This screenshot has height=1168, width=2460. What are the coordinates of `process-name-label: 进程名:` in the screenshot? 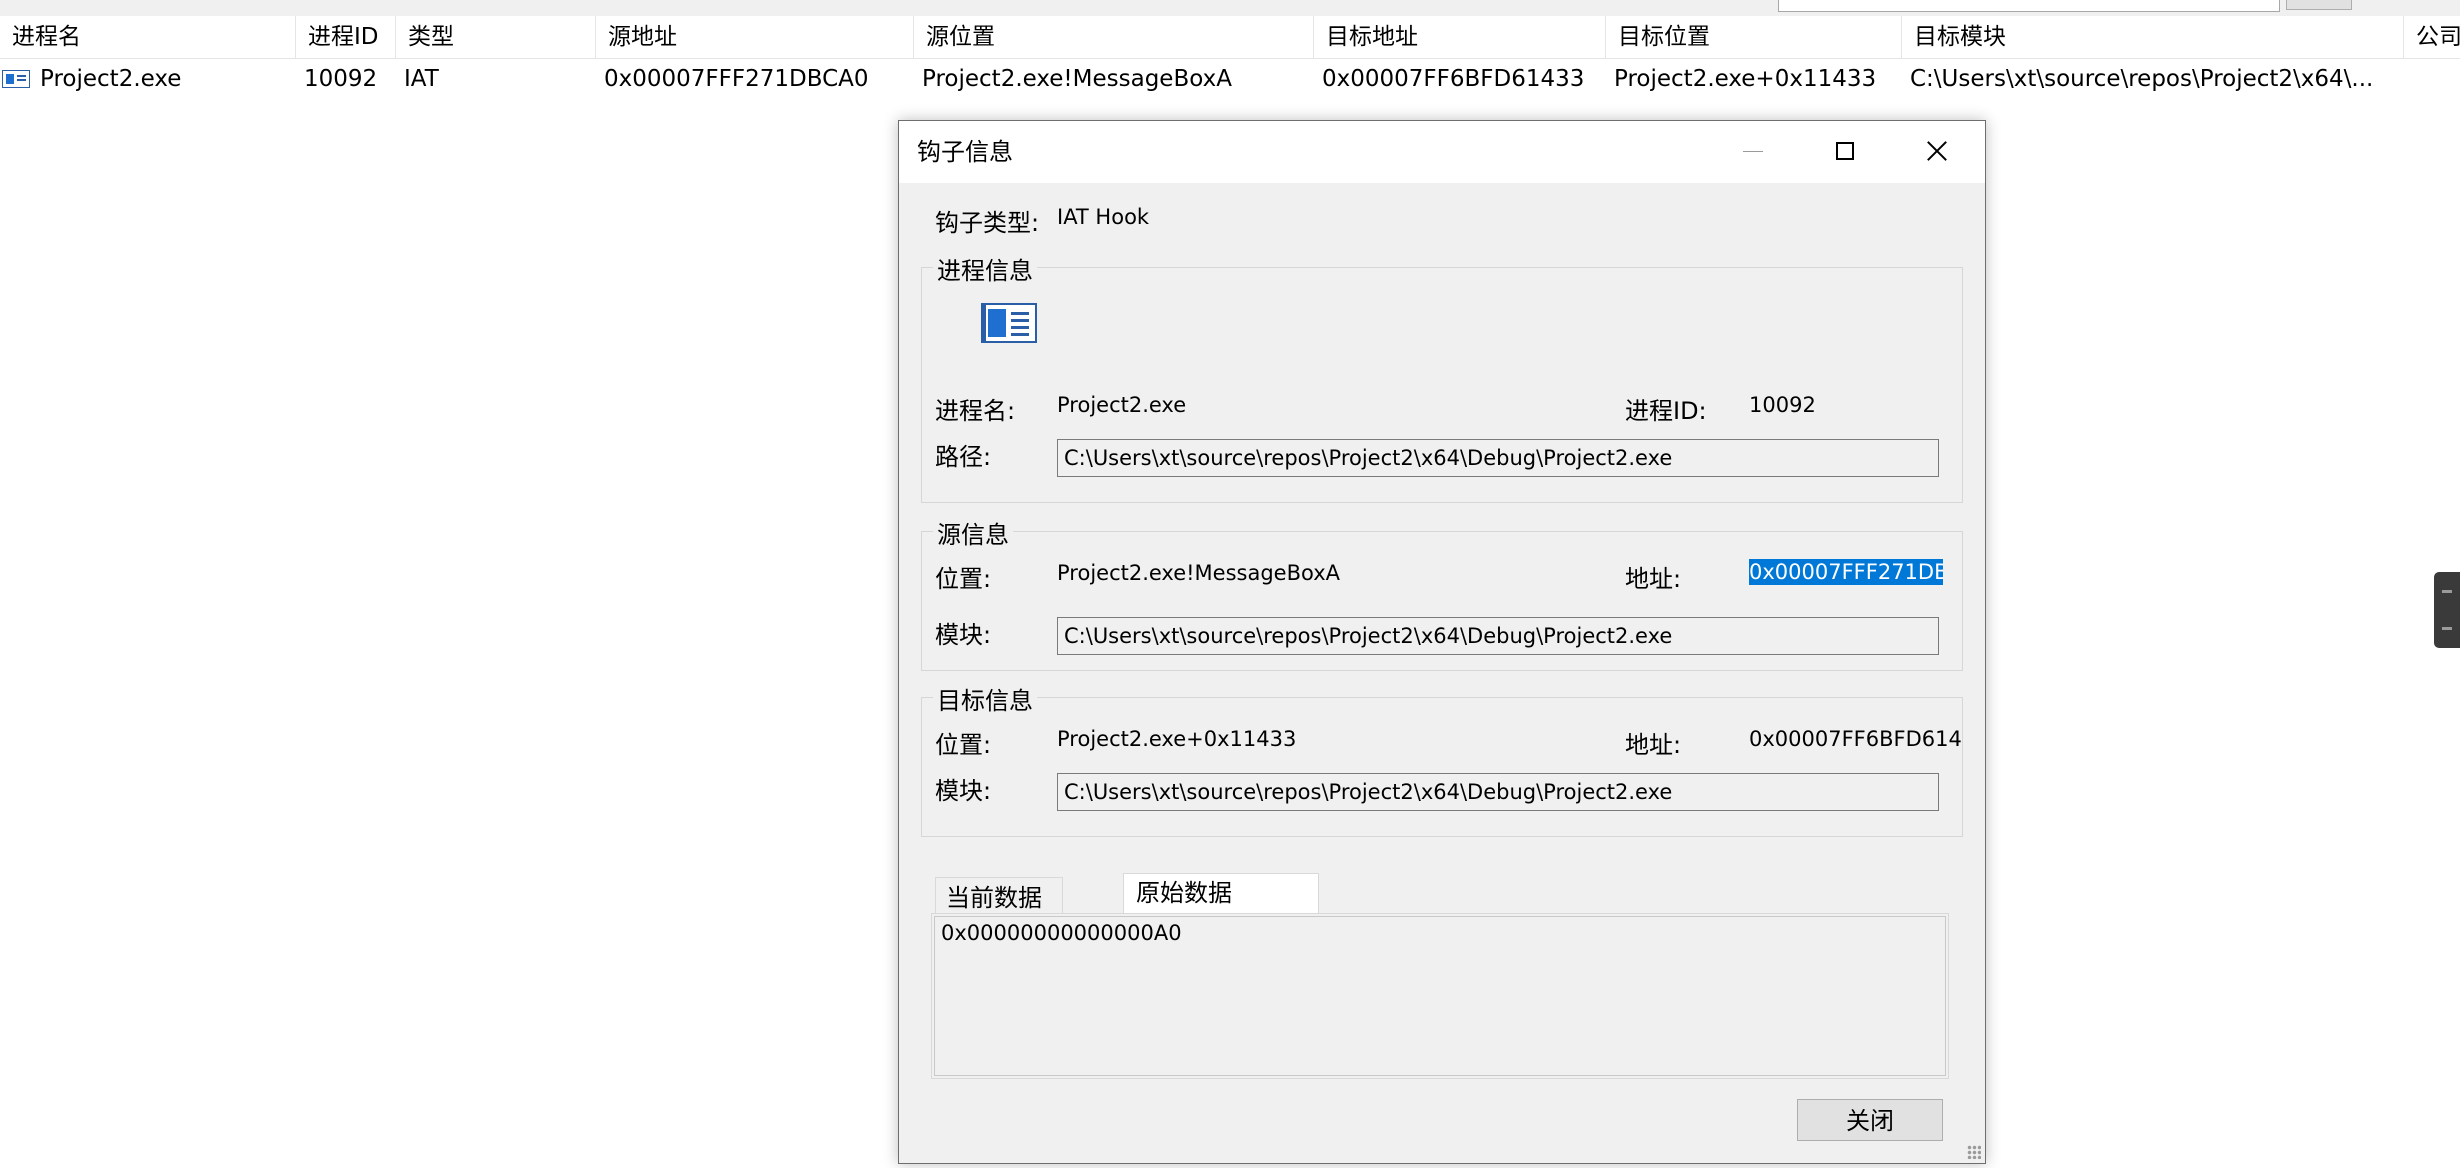 It's located at (975, 411).